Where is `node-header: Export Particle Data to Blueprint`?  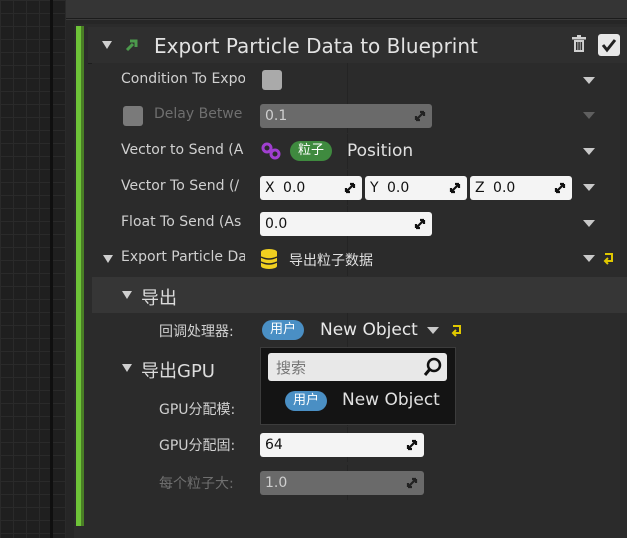 node-header: Export Particle Data to Blueprint is located at coordinates (357, 45).